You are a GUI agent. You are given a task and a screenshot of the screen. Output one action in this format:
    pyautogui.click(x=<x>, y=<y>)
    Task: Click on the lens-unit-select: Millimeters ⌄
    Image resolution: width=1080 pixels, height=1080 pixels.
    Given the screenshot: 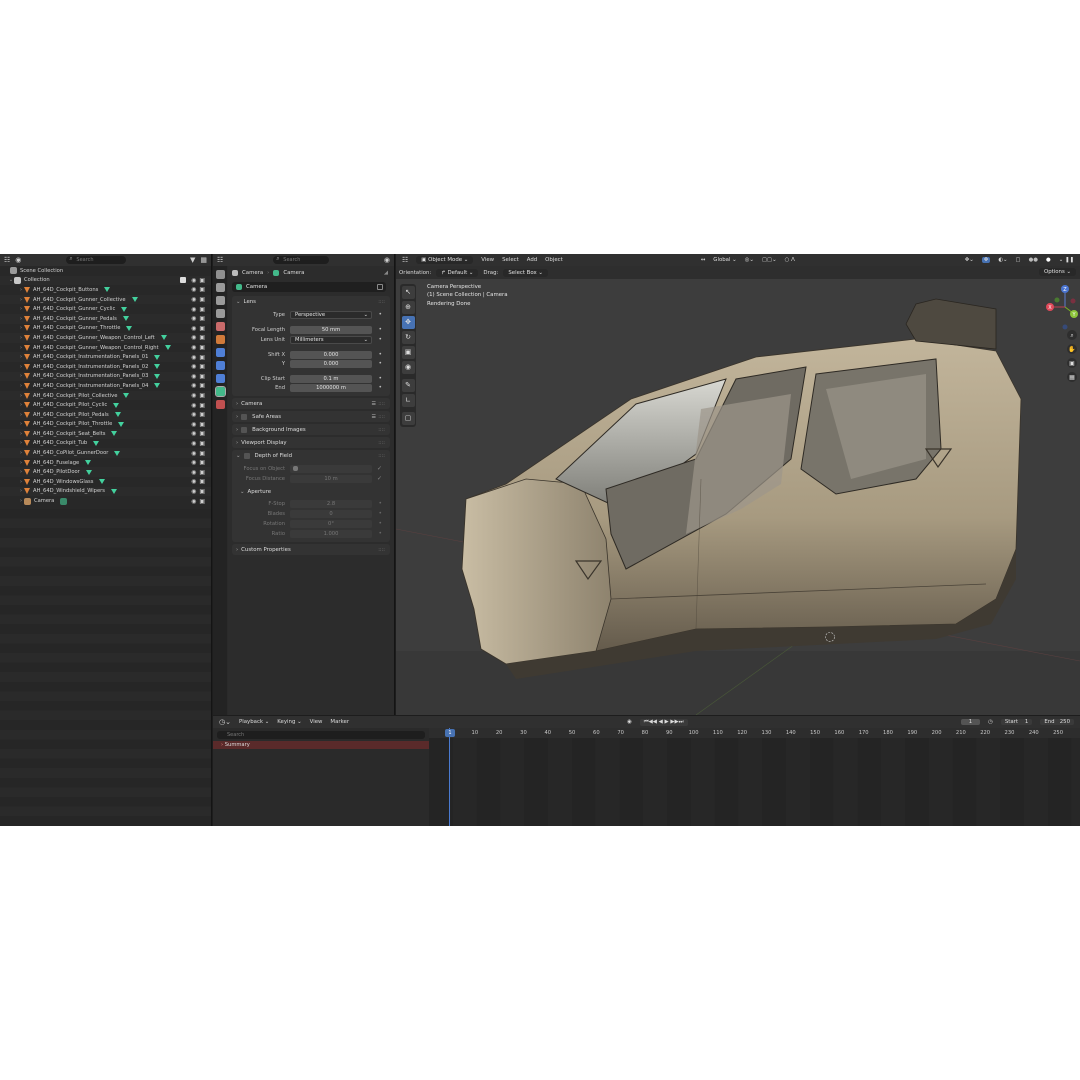 What is the action you would take?
    pyautogui.click(x=331, y=339)
    